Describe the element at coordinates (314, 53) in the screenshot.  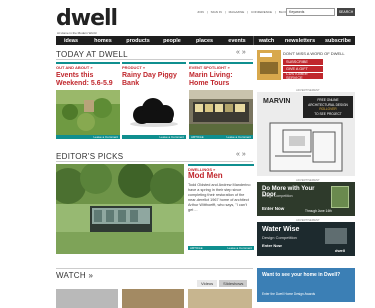
I see `newsletter-promo: DON'T MISS A WORD OF DWELL` at that location.